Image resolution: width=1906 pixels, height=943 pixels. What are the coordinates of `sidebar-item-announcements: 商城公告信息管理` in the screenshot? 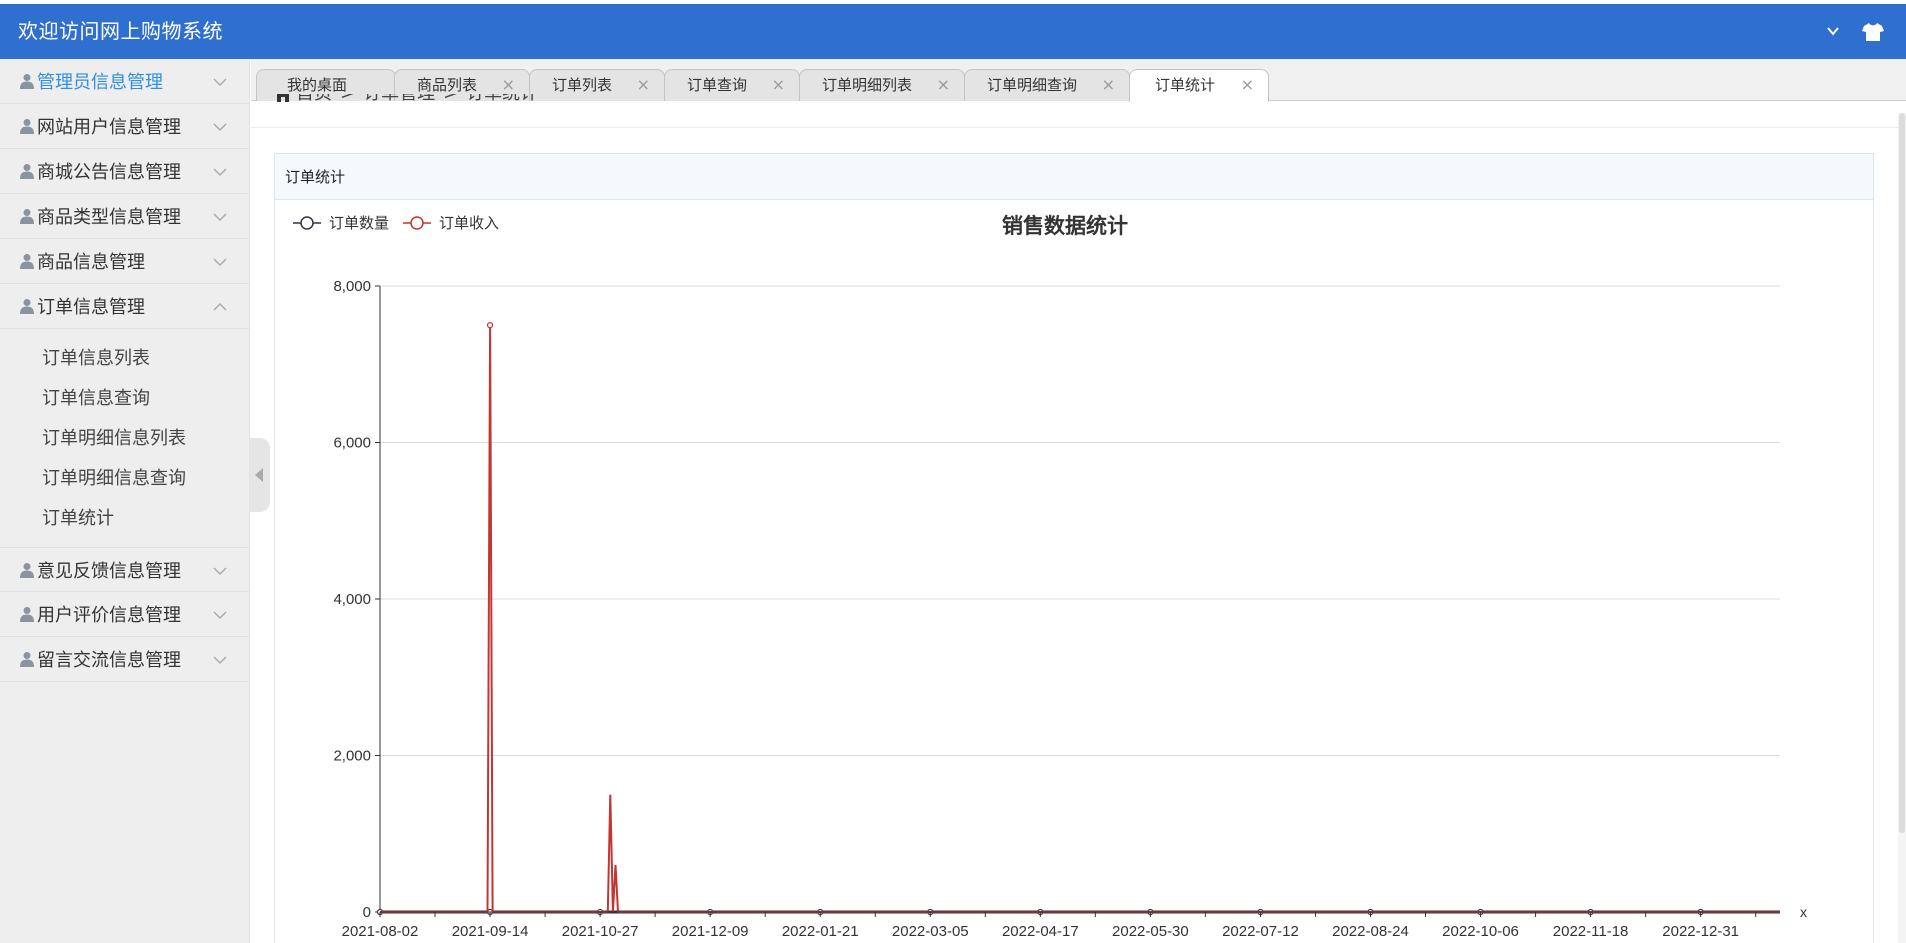 It's located at (124, 171).